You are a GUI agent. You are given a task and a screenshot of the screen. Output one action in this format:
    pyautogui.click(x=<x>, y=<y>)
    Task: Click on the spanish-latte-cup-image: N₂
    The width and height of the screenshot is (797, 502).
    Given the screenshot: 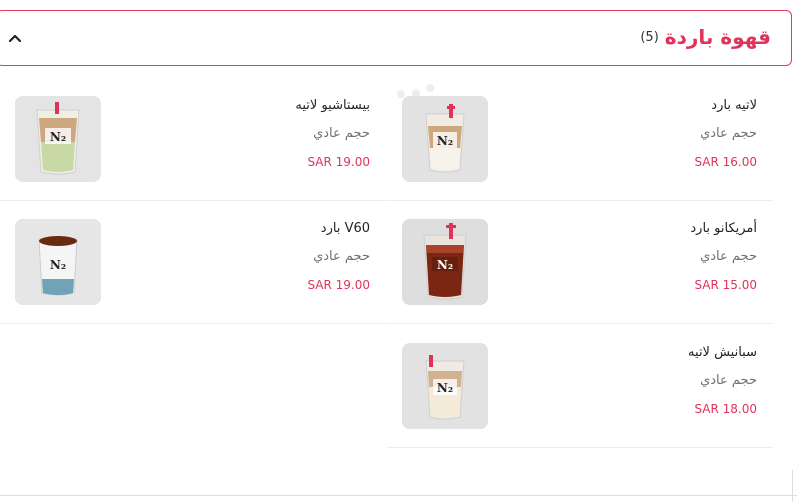 What is the action you would take?
    pyautogui.click(x=445, y=386)
    